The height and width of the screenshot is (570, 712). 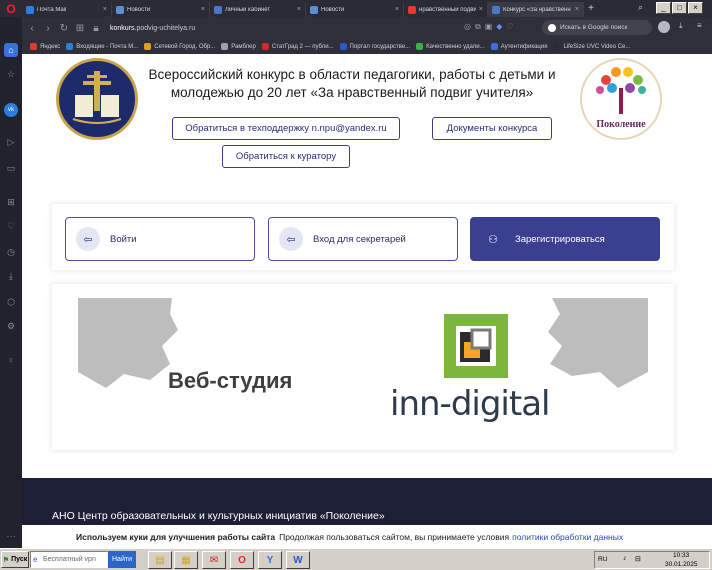 I want to click on bookmark-item: Яндекс, so click(x=45, y=46).